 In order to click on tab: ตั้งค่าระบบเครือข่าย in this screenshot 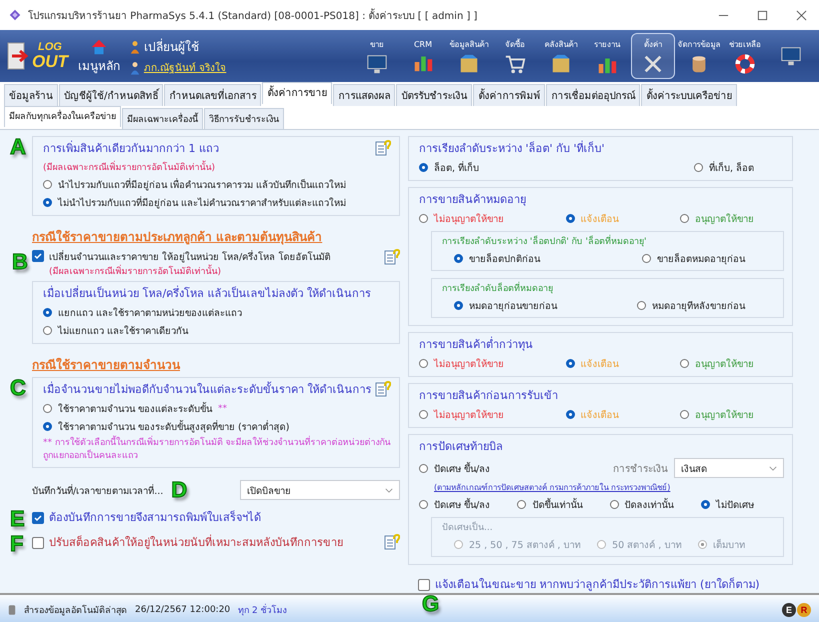, I will do `click(689, 95)`.